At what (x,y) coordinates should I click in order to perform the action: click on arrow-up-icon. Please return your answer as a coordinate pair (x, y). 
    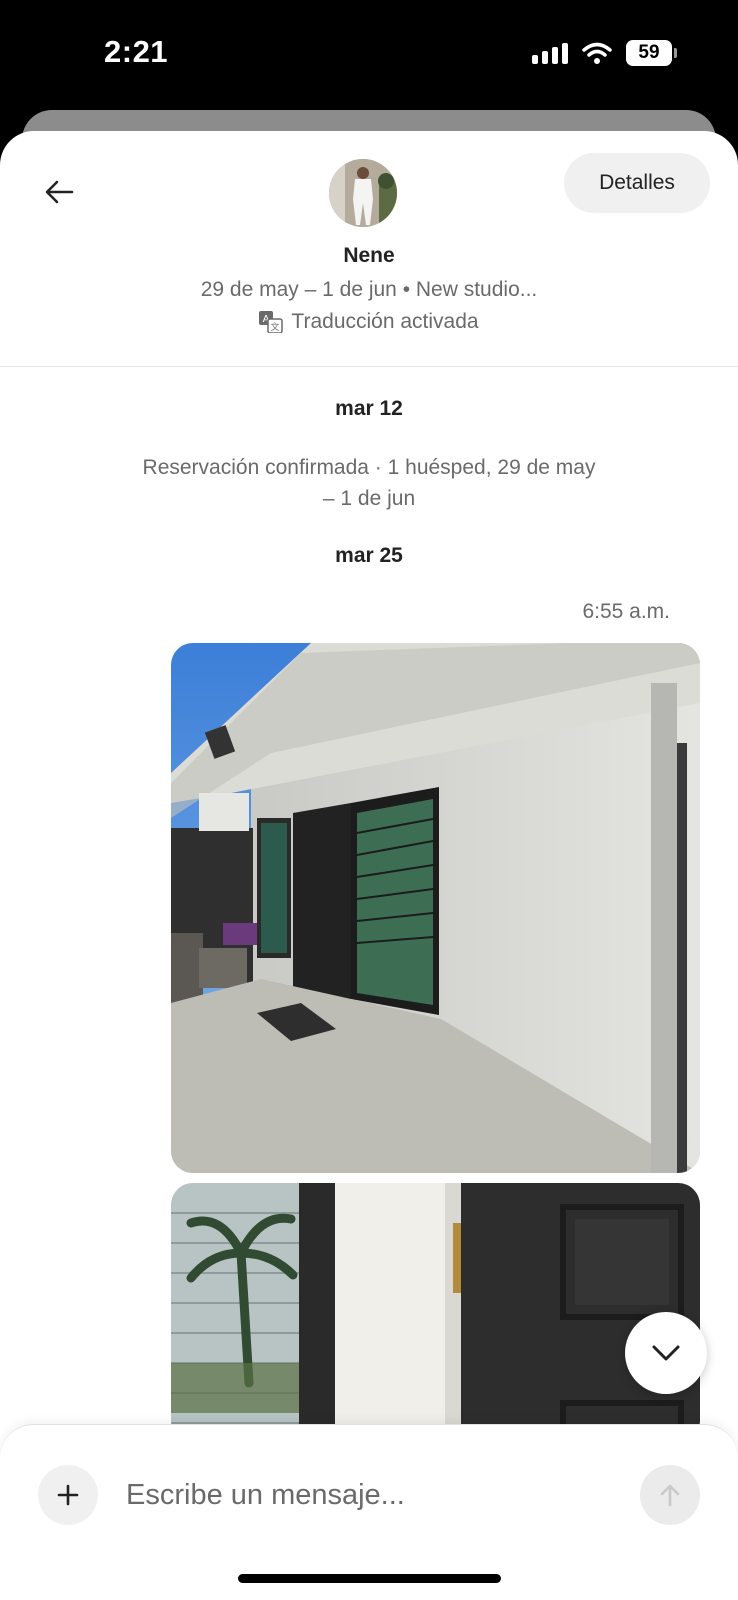
    Looking at the image, I should click on (670, 1495).